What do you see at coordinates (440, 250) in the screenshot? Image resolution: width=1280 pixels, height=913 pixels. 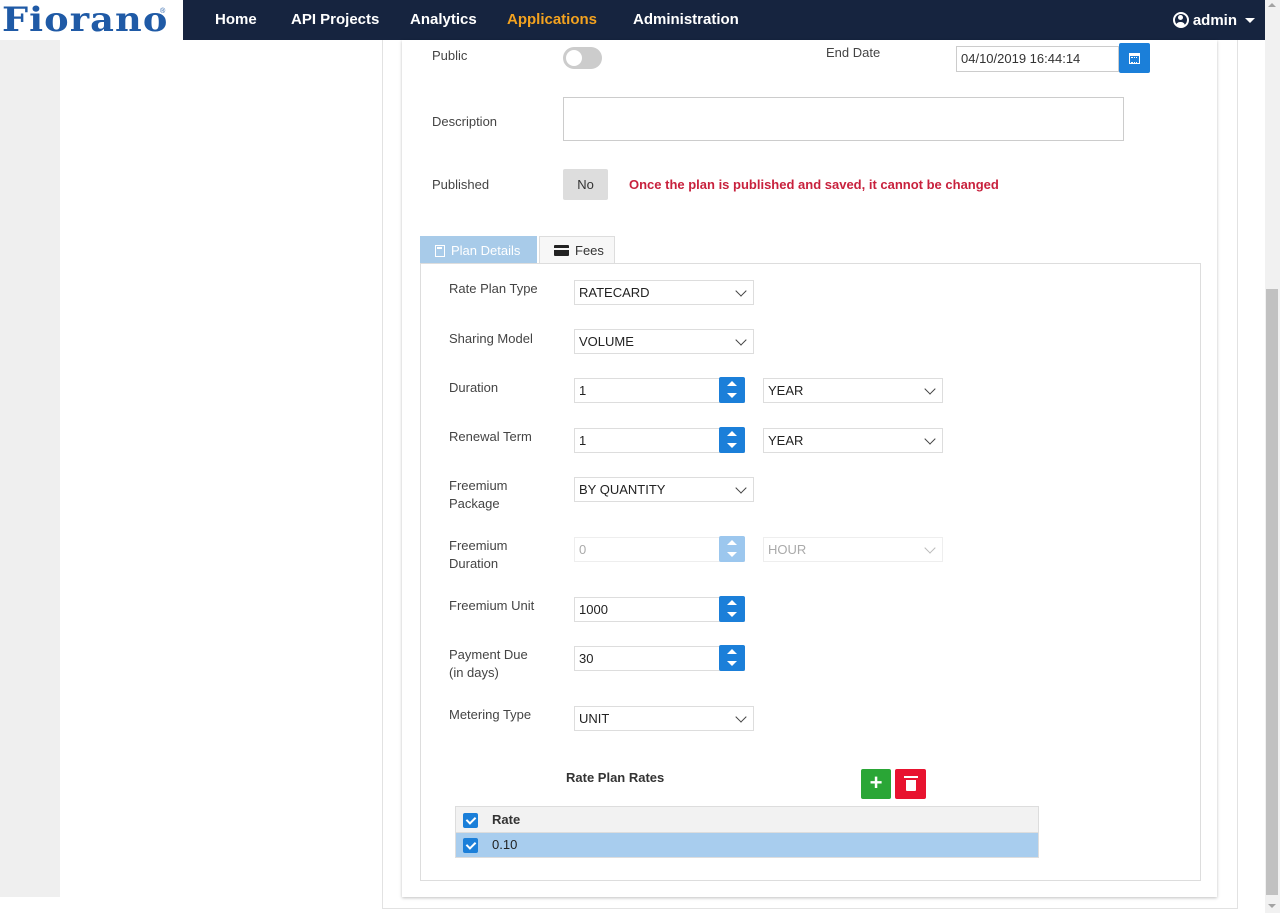 I see `calculator-icon` at bounding box center [440, 250].